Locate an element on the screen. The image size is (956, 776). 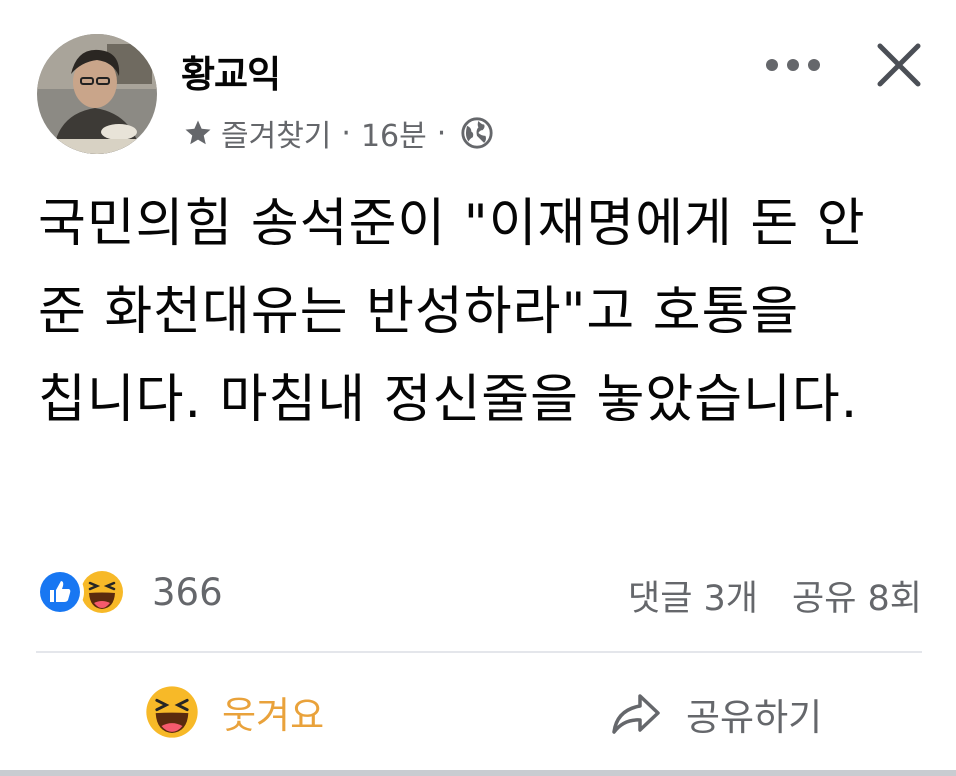
close-icon is located at coordinates (899, 65).